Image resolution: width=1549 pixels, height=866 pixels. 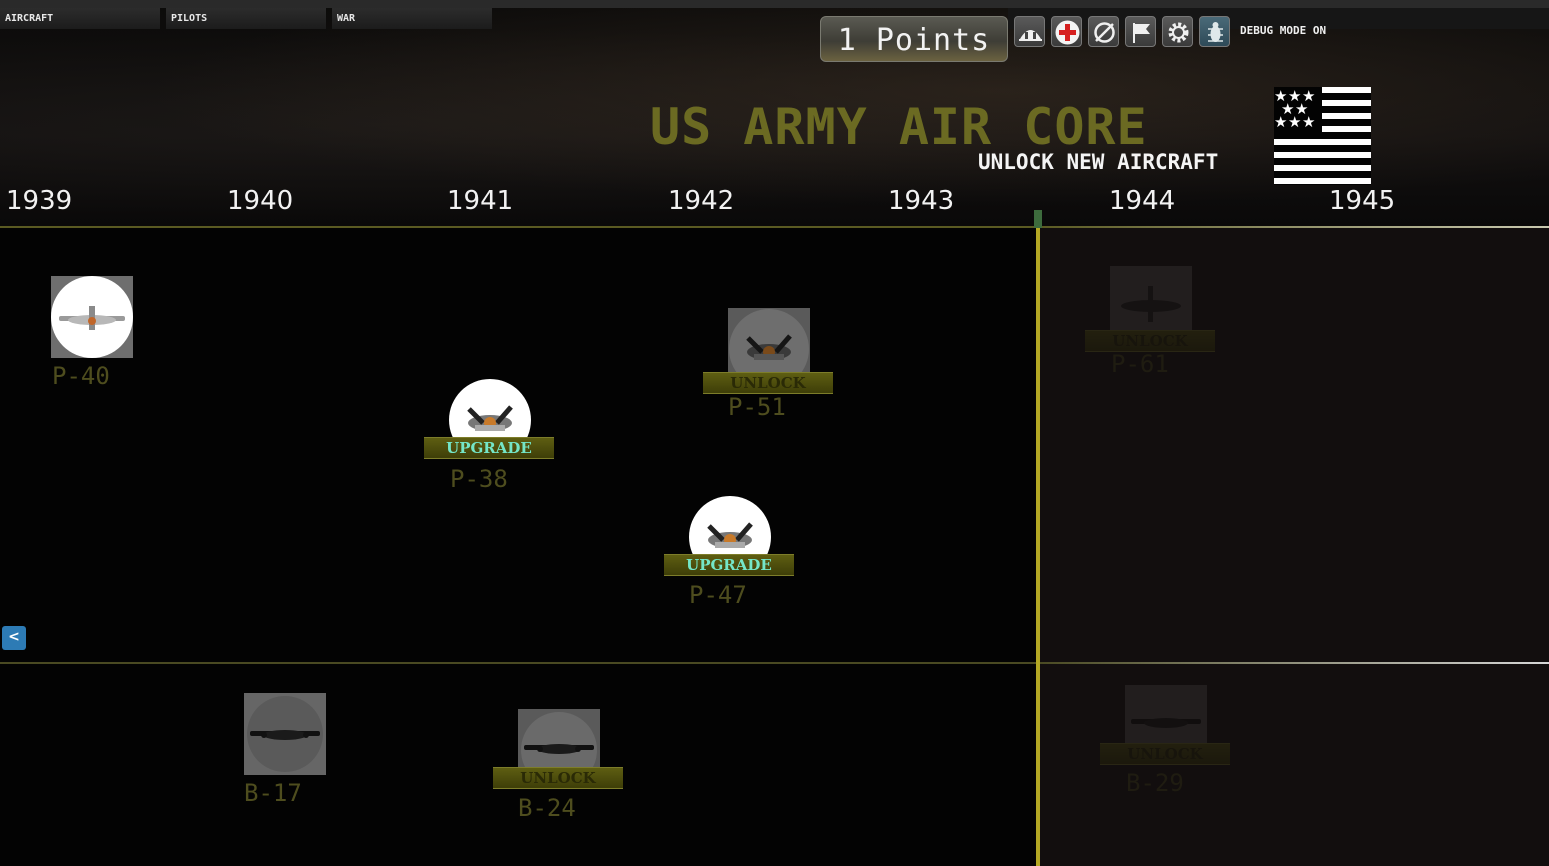 What do you see at coordinates (39, 201) in the screenshot?
I see `year-1939: 1939` at bounding box center [39, 201].